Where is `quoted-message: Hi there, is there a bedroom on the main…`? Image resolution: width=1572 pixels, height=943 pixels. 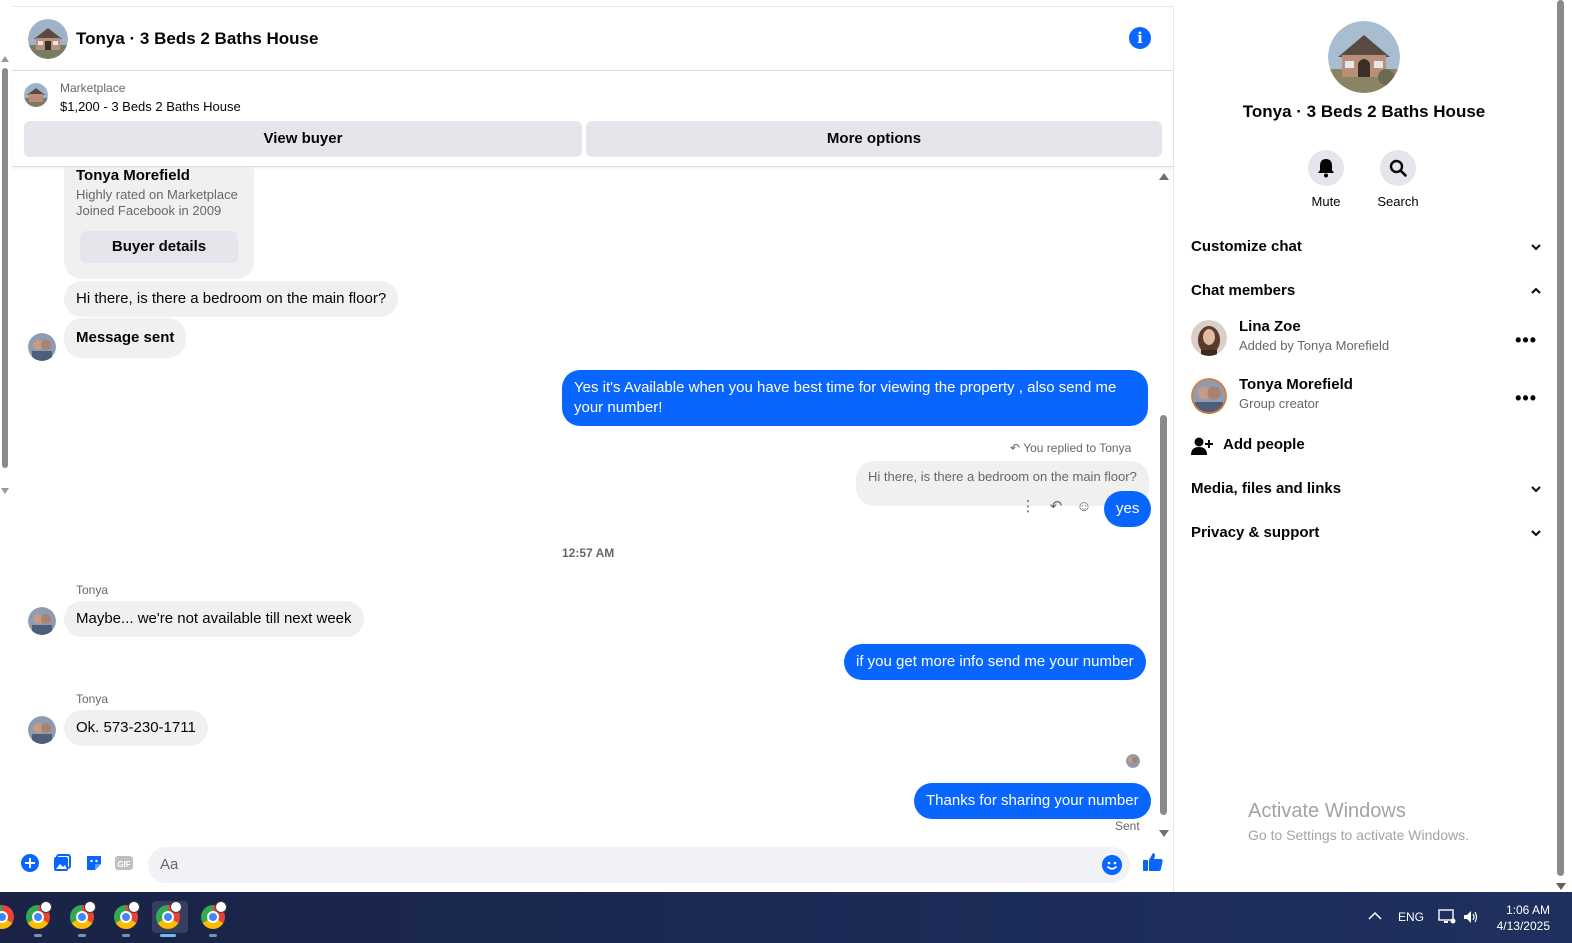 quoted-message: Hi there, is there a bedroom on the main… is located at coordinates (1002, 483).